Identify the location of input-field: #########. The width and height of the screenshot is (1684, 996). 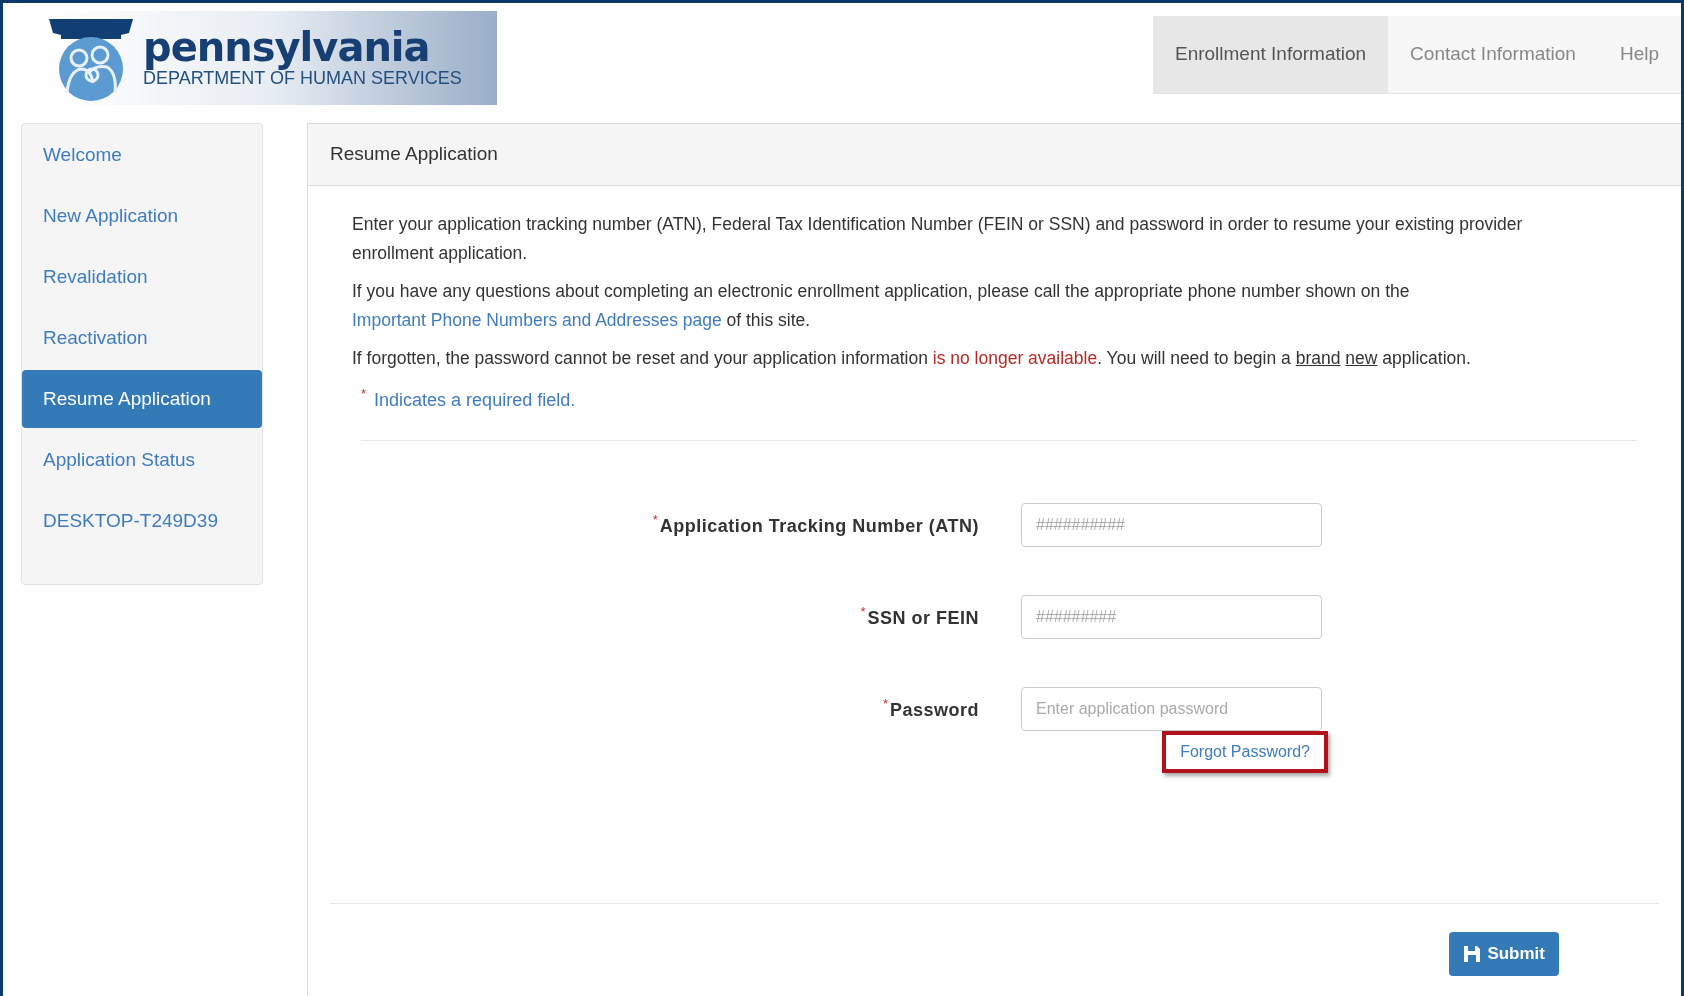
(1171, 617).